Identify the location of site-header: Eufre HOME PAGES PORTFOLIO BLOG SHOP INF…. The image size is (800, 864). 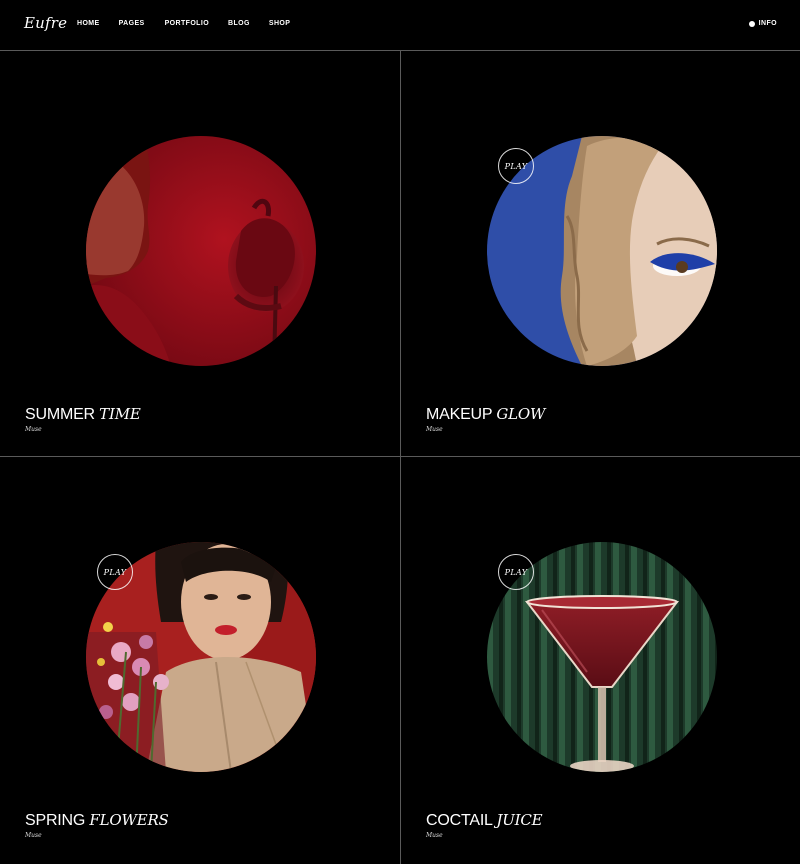
(400, 25).